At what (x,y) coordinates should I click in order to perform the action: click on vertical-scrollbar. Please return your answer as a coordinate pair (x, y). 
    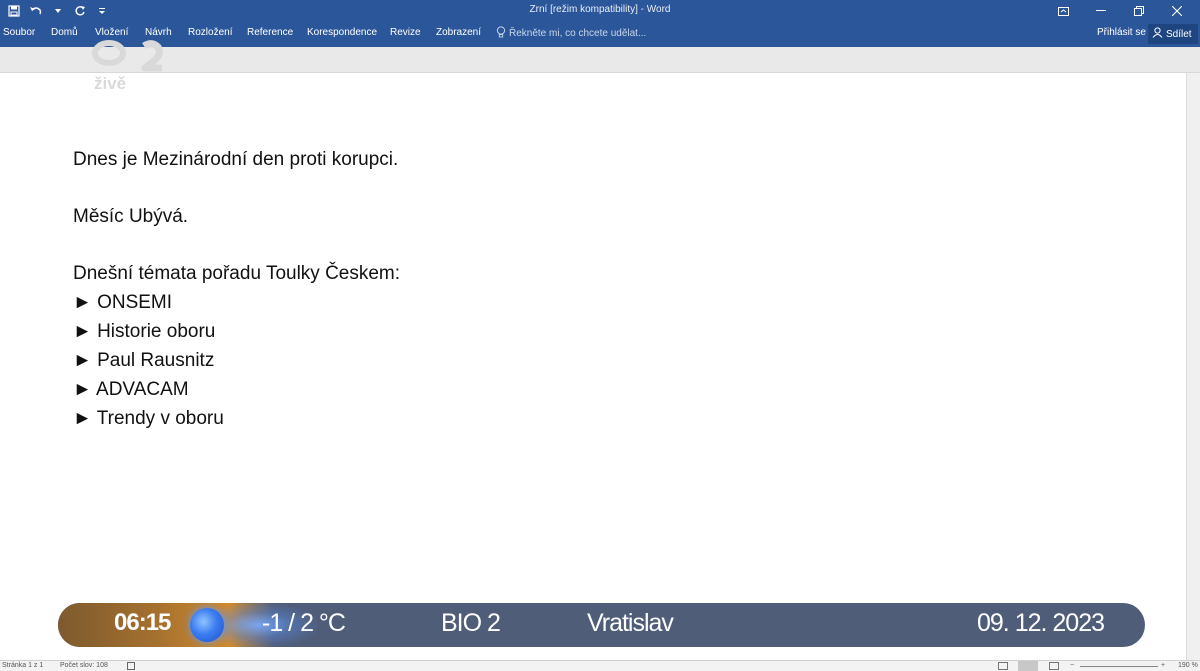
    Looking at the image, I should click on (1193, 366).